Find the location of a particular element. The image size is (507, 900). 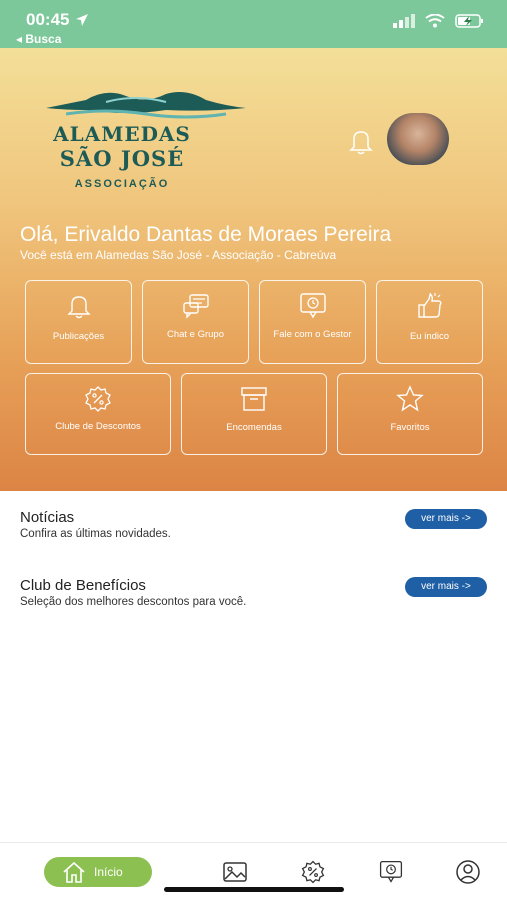

tab-home: Início is located at coordinates (98, 872).